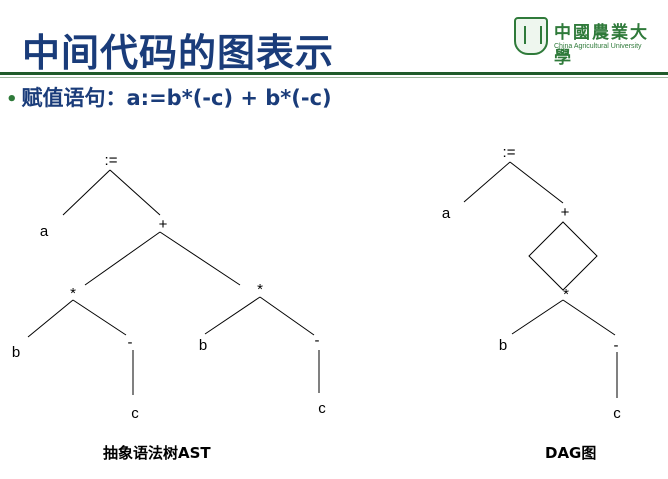  Describe the element at coordinates (130, 342) in the screenshot. I see `ast-node-neg-left: -` at that location.